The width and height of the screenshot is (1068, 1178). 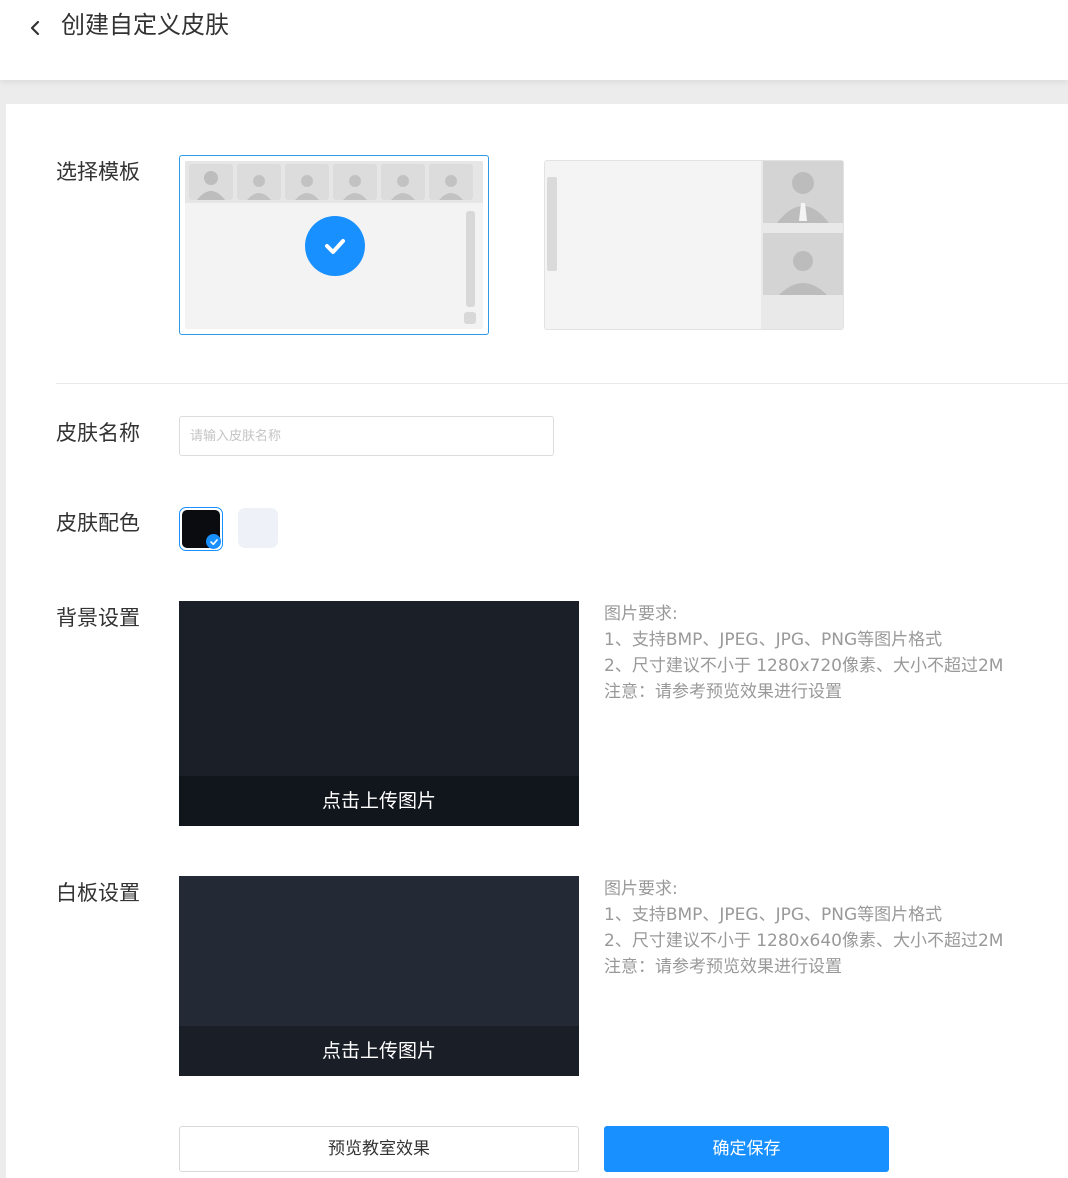 I want to click on page-title: 创建自定义皮肤, so click(x=145, y=25).